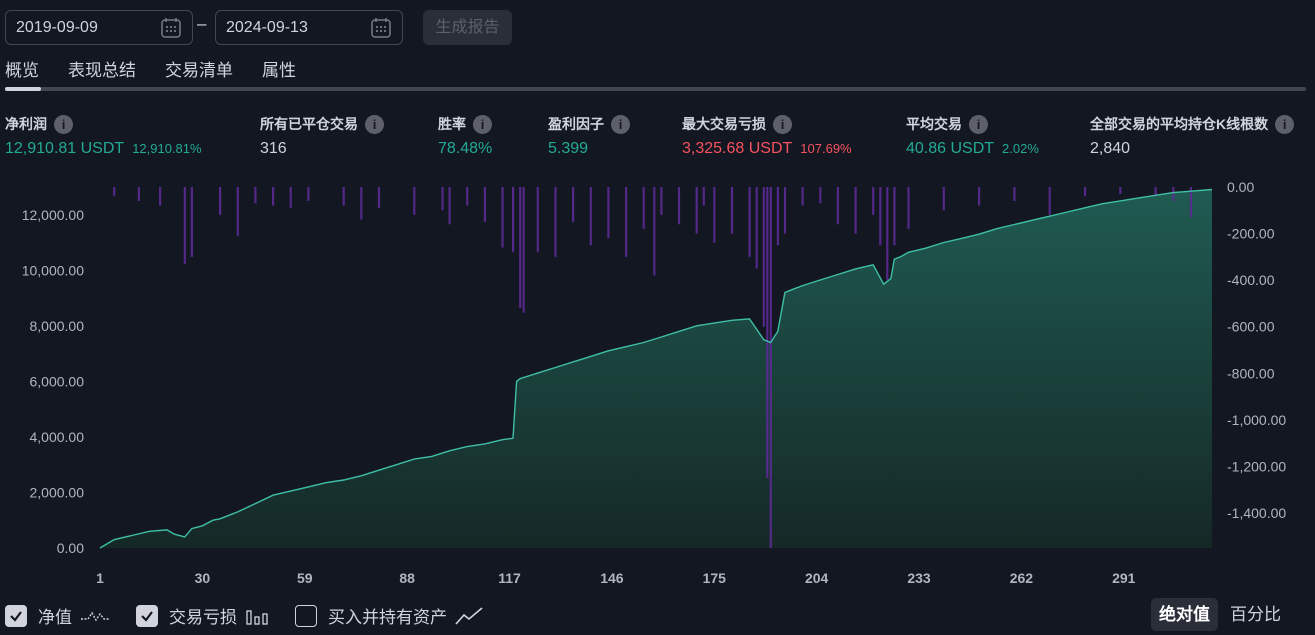 The width and height of the screenshot is (1315, 635). I want to click on legend-buy-hold: 买入并持有资产, so click(389, 615).